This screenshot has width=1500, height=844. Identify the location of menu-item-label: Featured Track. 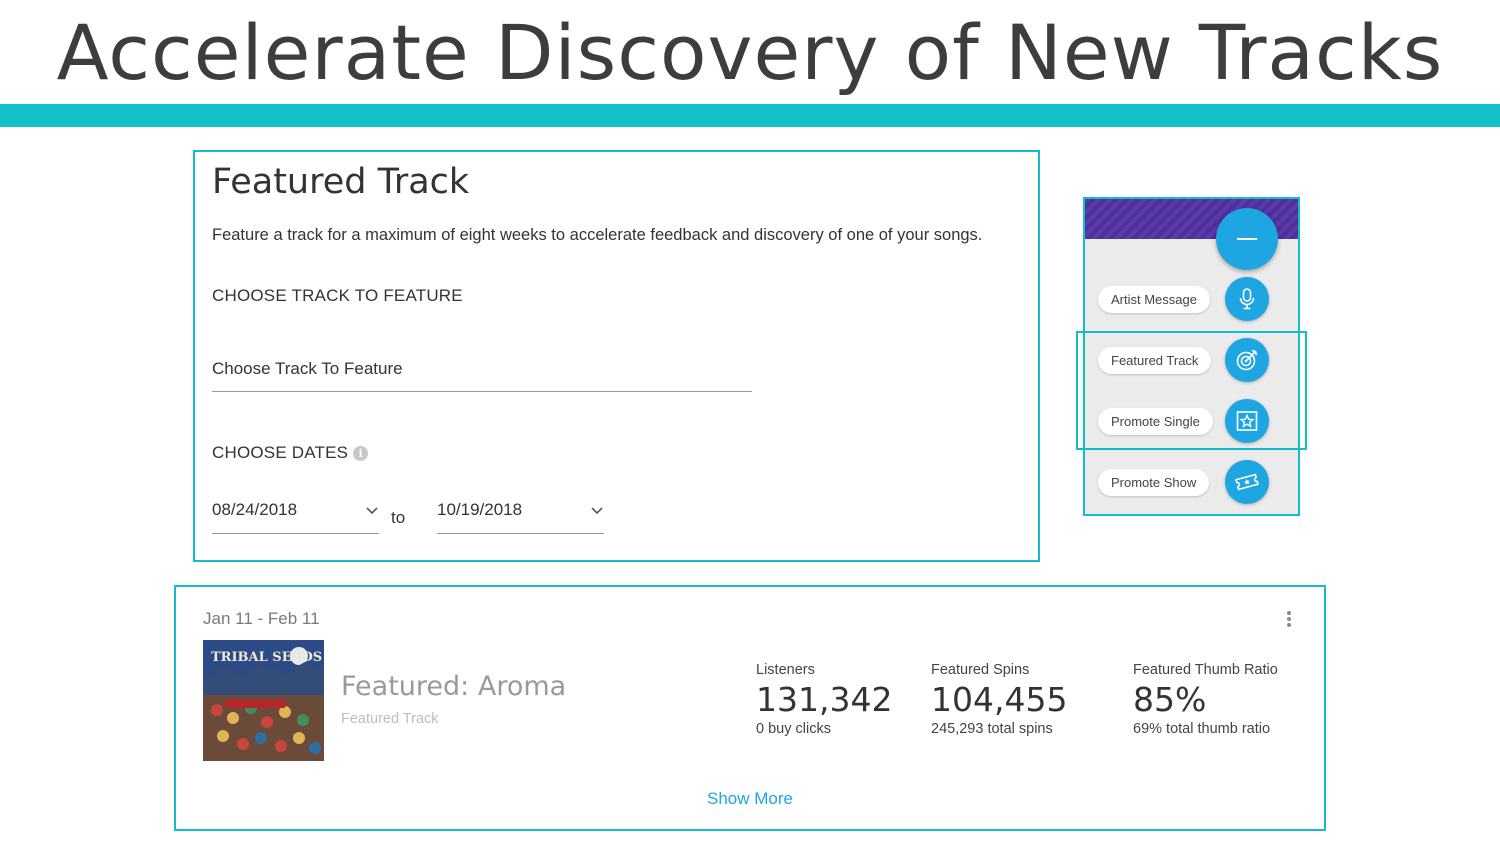
(1155, 360).